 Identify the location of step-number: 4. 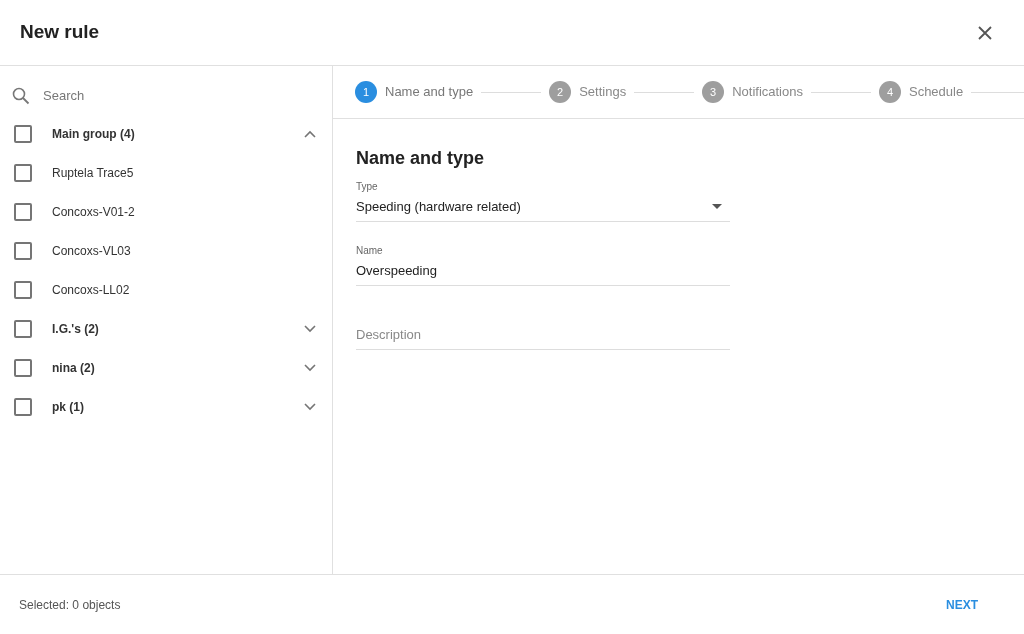
(889, 92).